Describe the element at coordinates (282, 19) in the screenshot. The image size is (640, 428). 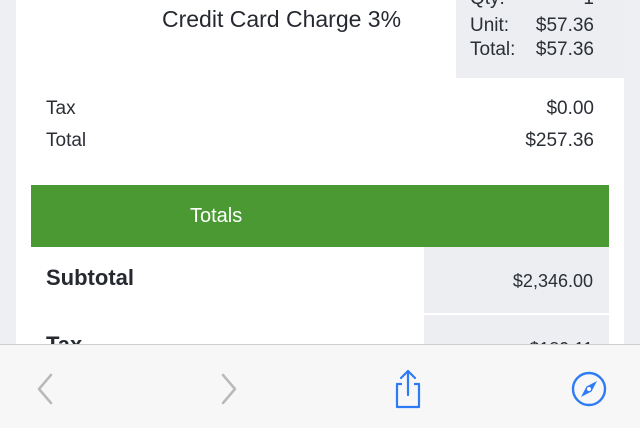
I see `line-item-title: Credit Card Charge 3%` at that location.